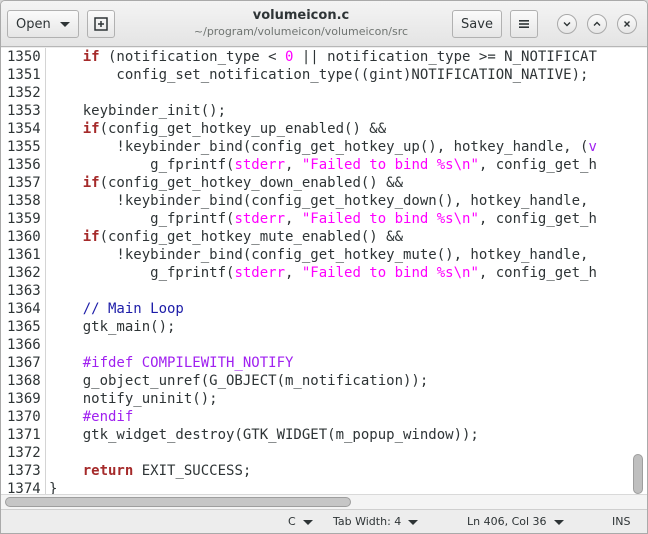  What do you see at coordinates (390, 273) in the screenshot?
I see `code-token: "Failed to bind %s\n"` at bounding box center [390, 273].